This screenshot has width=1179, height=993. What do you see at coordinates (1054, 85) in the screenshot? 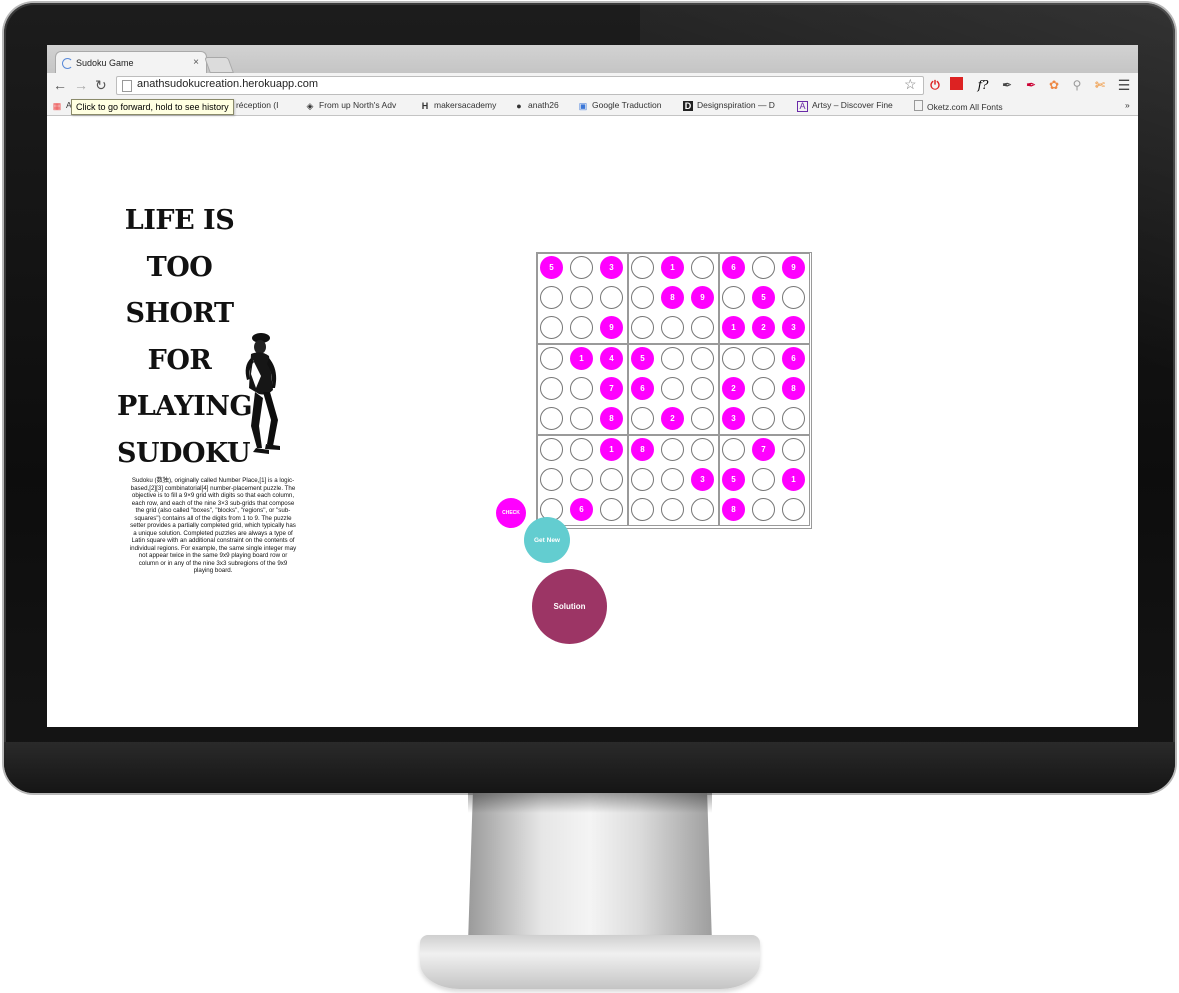
I see `color-wheel-icon: ✿` at bounding box center [1054, 85].